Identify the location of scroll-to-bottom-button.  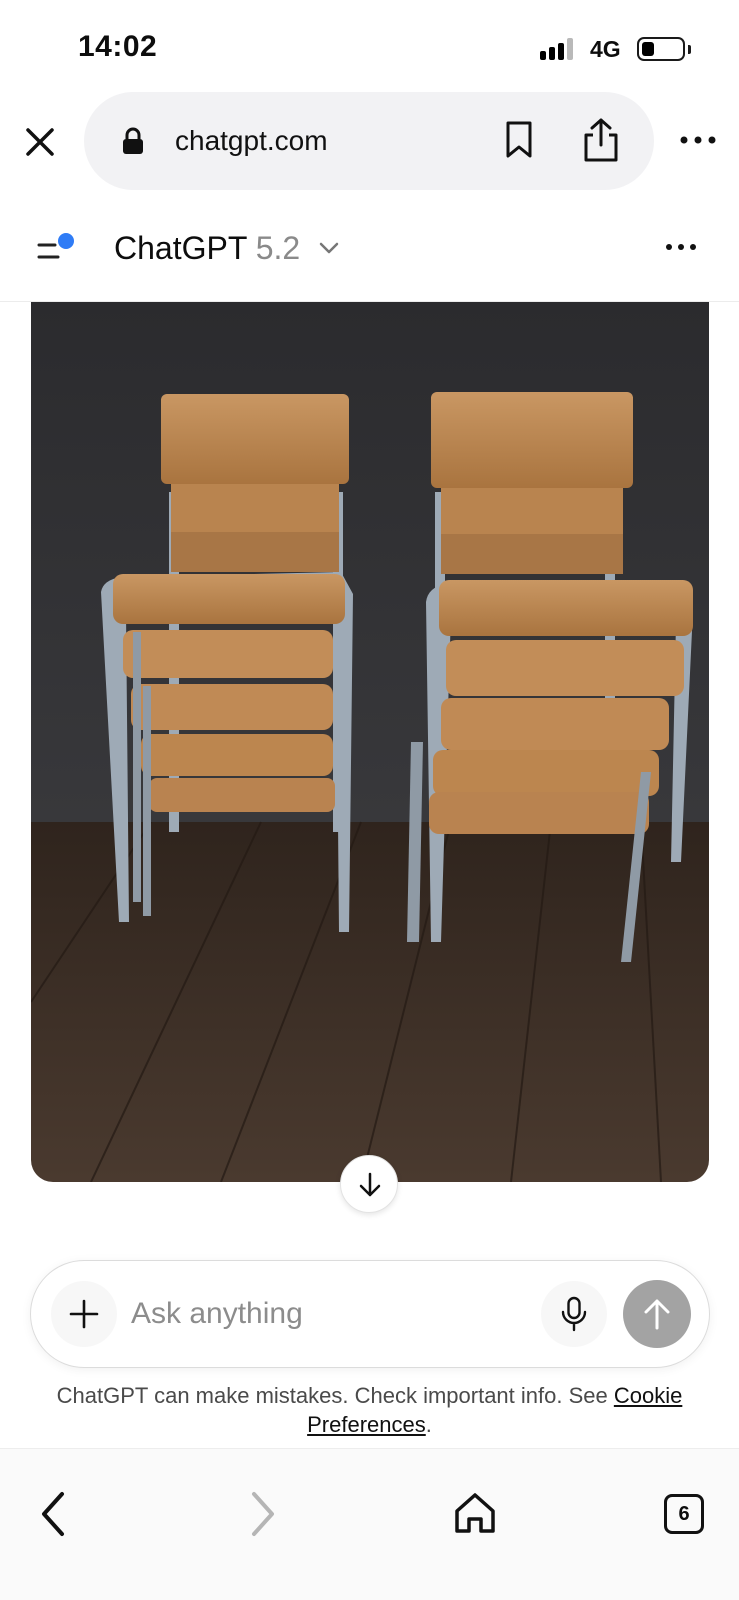
(369, 1184).